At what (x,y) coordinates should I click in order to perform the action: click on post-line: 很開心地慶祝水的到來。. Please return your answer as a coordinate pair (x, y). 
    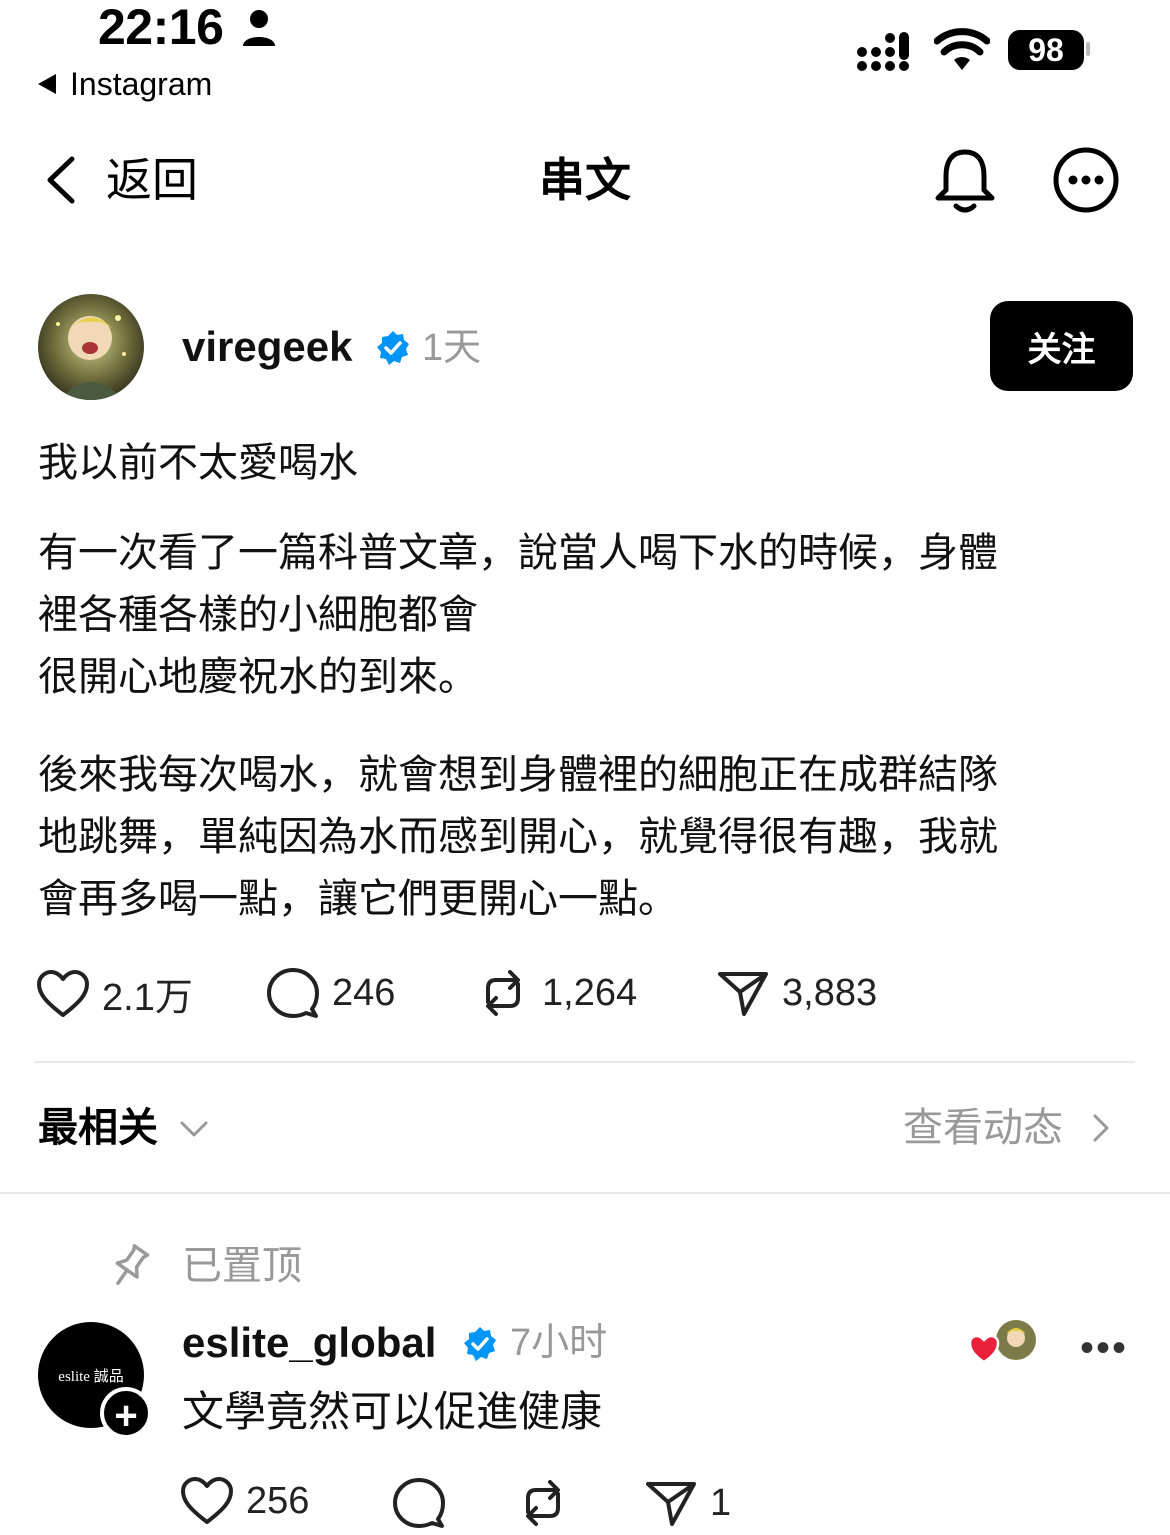
    Looking at the image, I should click on (258, 677).